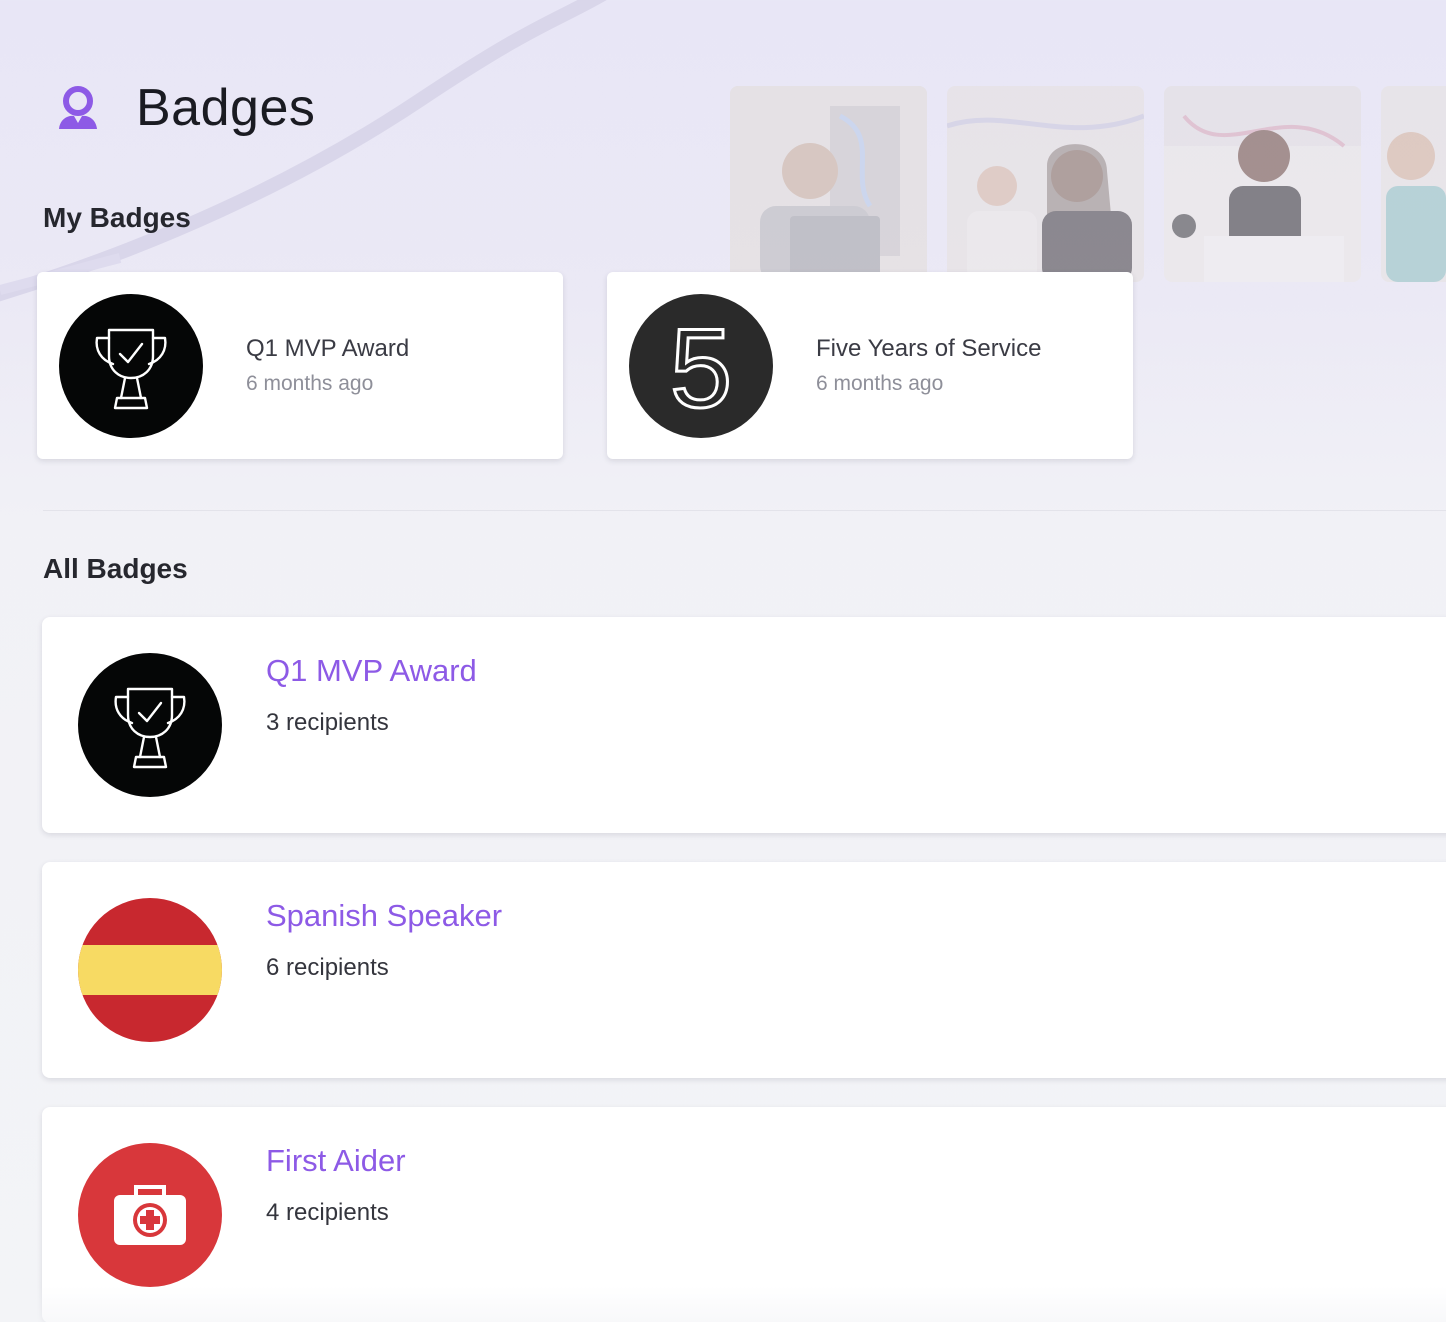 The height and width of the screenshot is (1322, 1446). I want to click on spain-flag-icon, so click(150, 970).